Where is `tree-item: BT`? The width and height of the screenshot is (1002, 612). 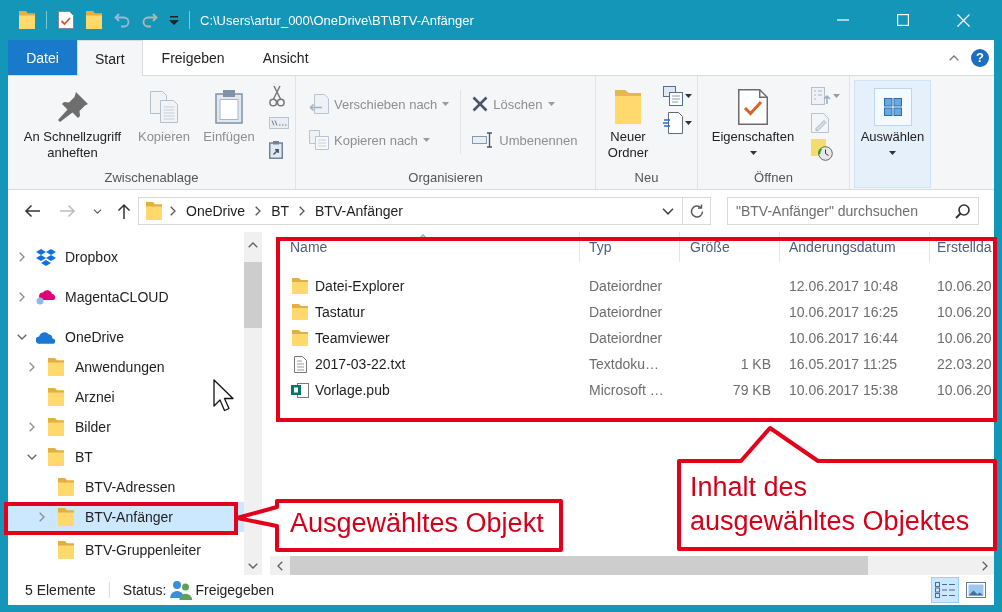
tree-item: BT is located at coordinates (126, 457).